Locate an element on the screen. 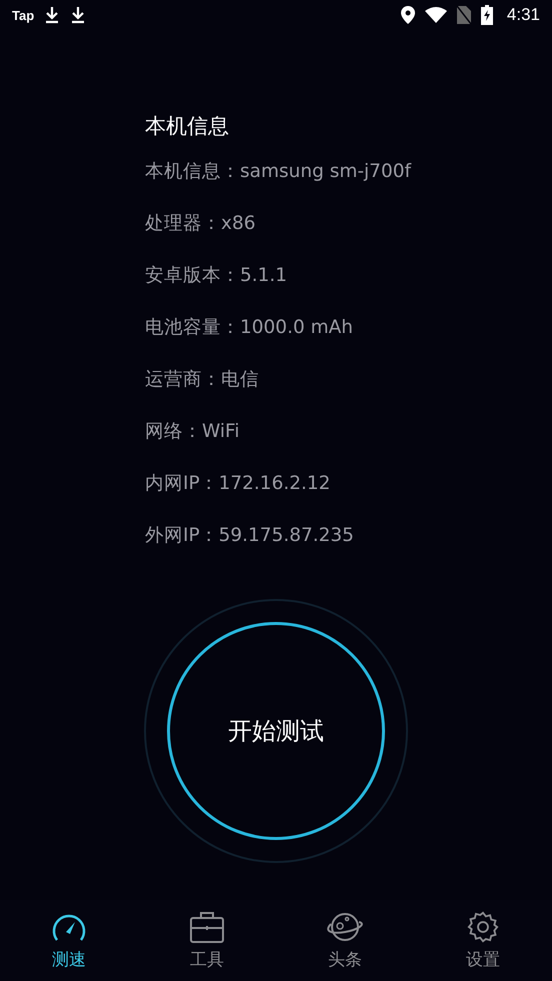  info-row-text: 外网IP：59.175.87.235 is located at coordinates (250, 536).